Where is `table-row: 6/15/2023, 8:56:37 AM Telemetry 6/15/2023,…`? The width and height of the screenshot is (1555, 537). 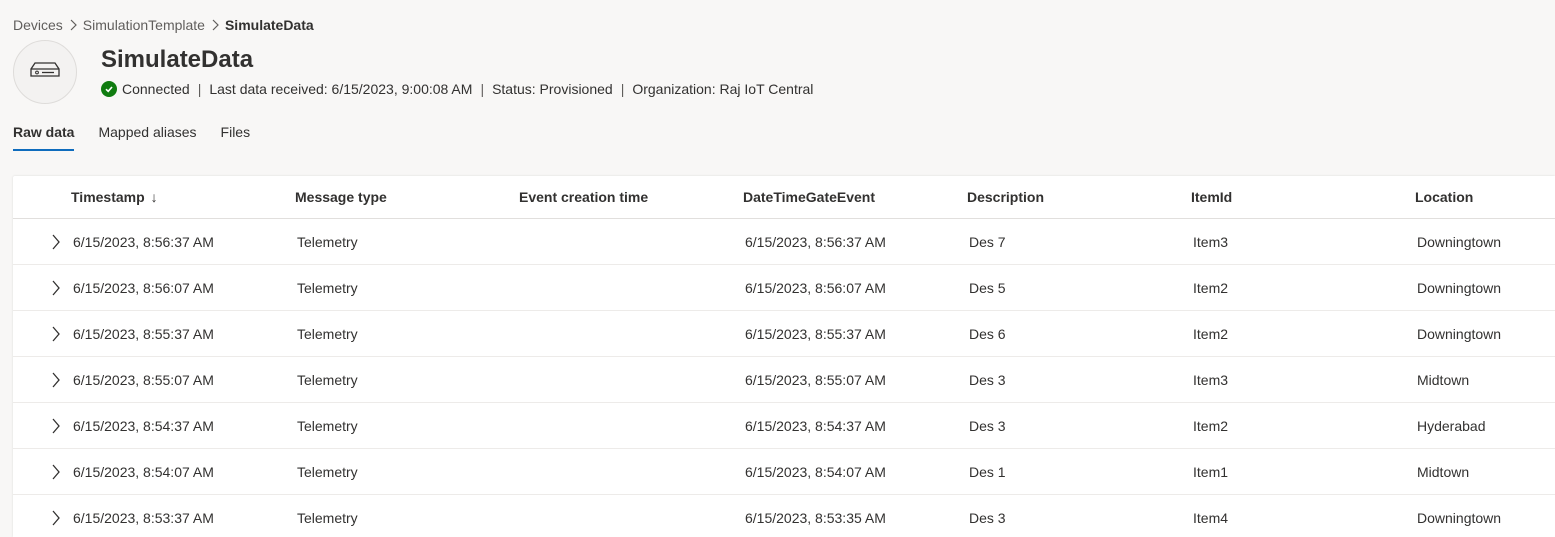
table-row: 6/15/2023, 8:56:37 AM Telemetry 6/15/2023,… is located at coordinates (784, 242).